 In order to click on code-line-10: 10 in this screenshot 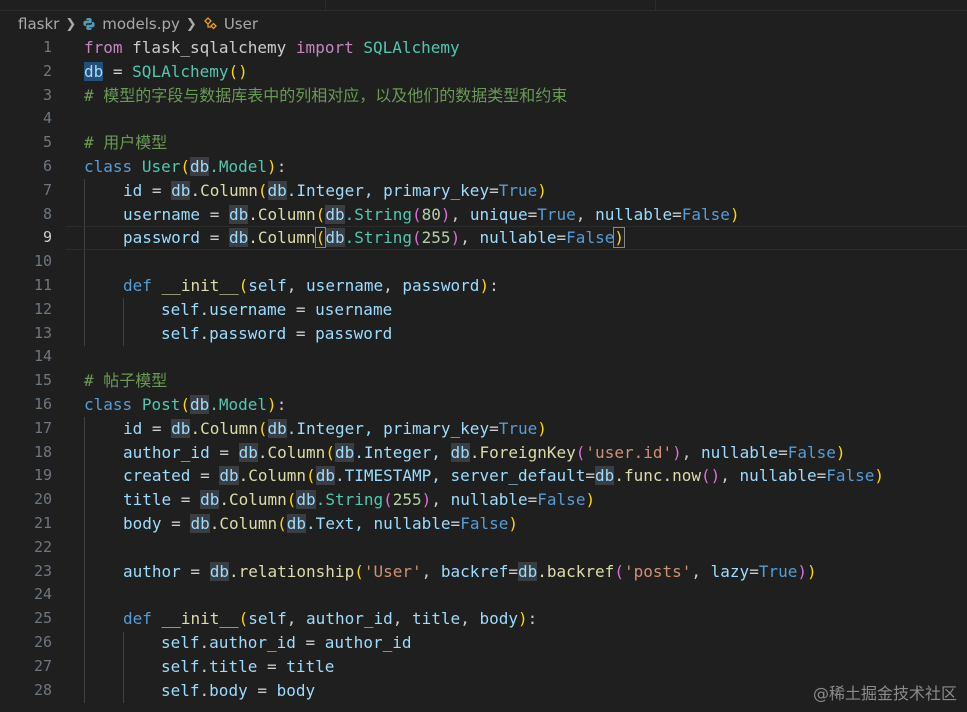, I will do `click(42, 261)`.